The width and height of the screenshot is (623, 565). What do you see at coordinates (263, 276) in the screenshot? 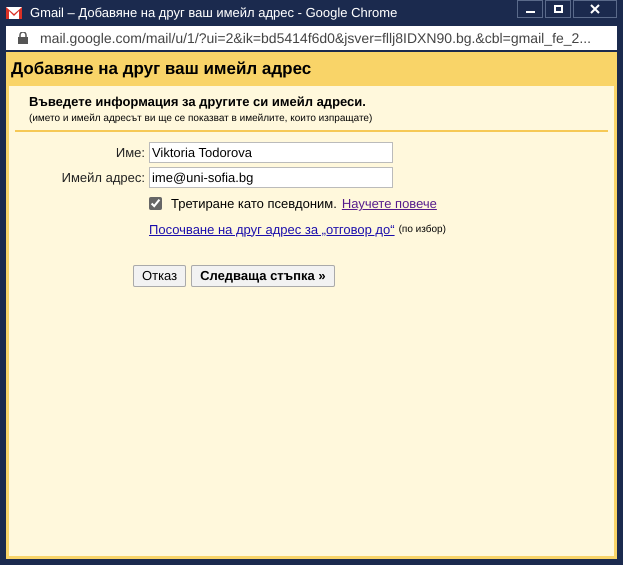
I see `next-step-button: Следваща стъпка »` at bounding box center [263, 276].